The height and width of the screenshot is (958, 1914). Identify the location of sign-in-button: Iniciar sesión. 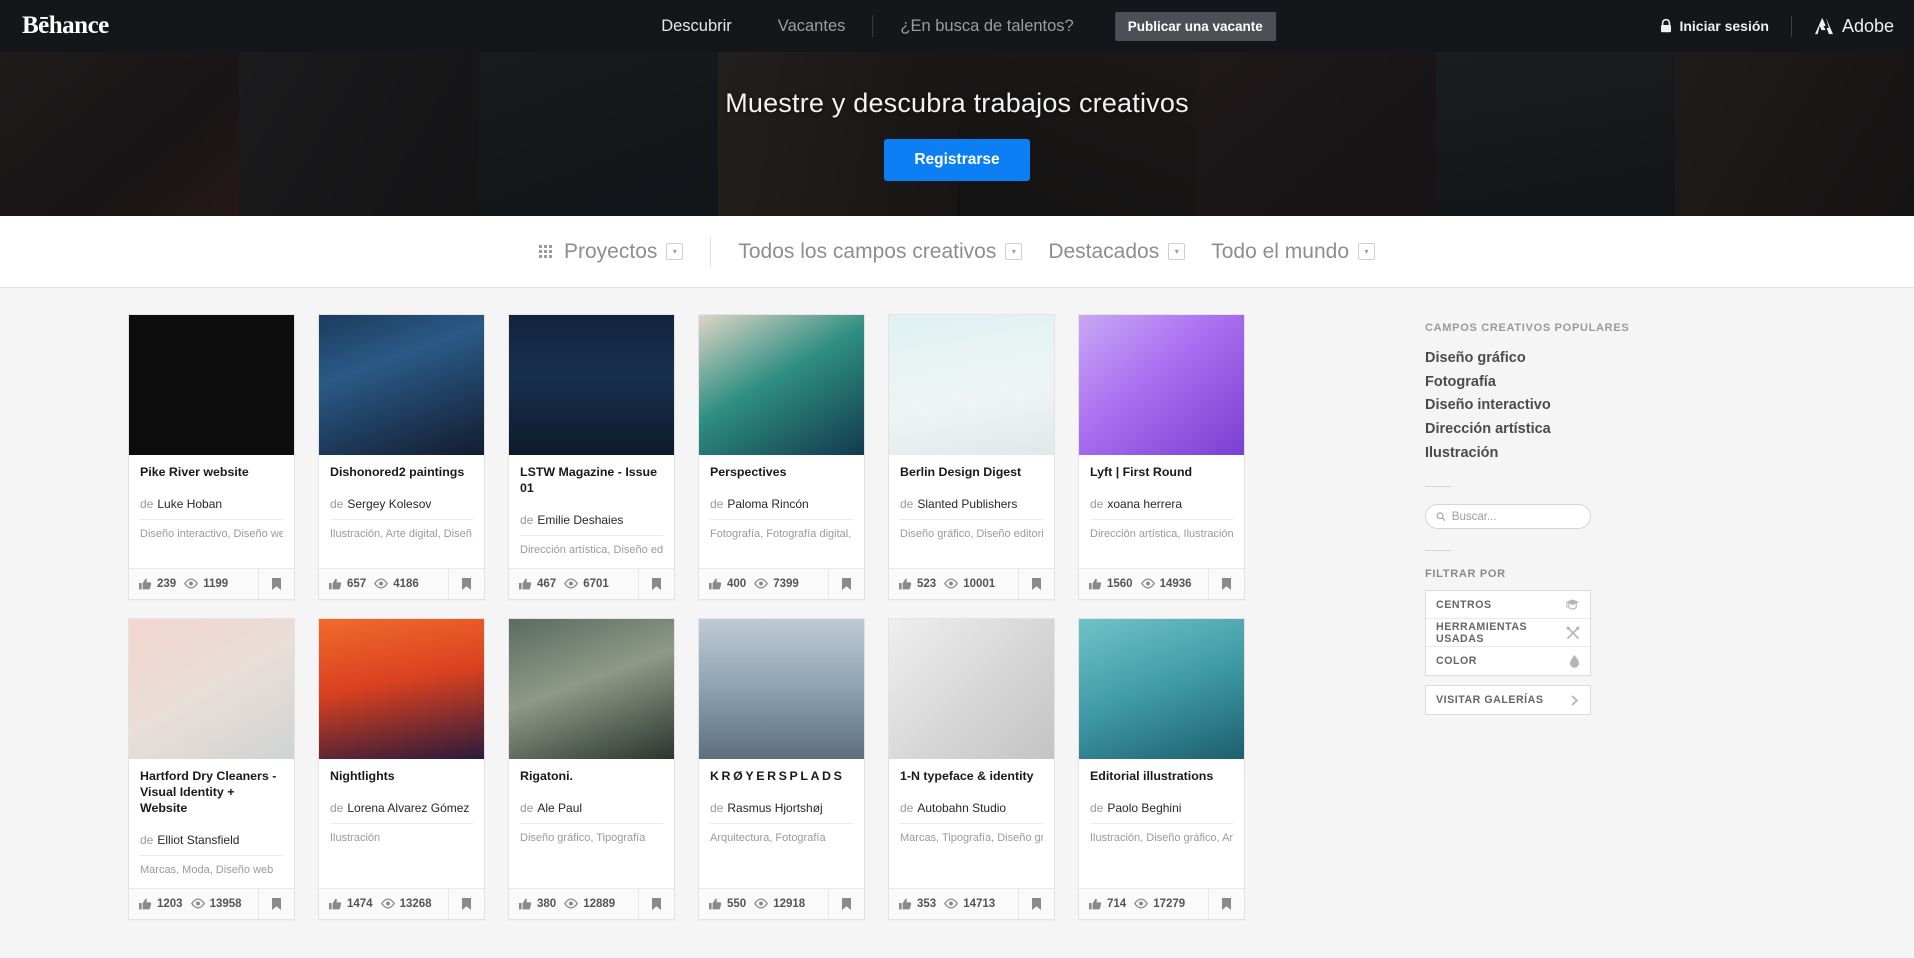
(1725, 26).